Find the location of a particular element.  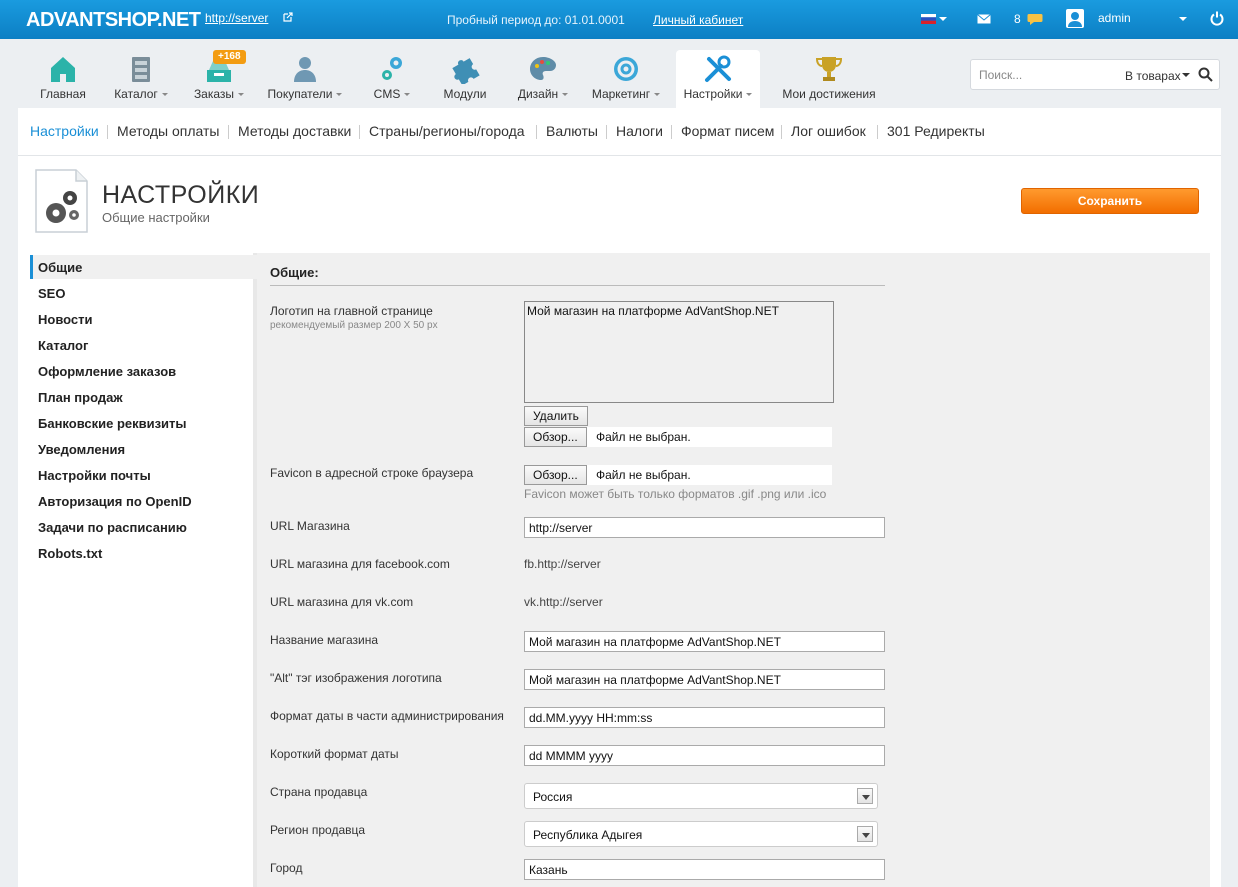

nav-item-settings: Настройки is located at coordinates (718, 79).